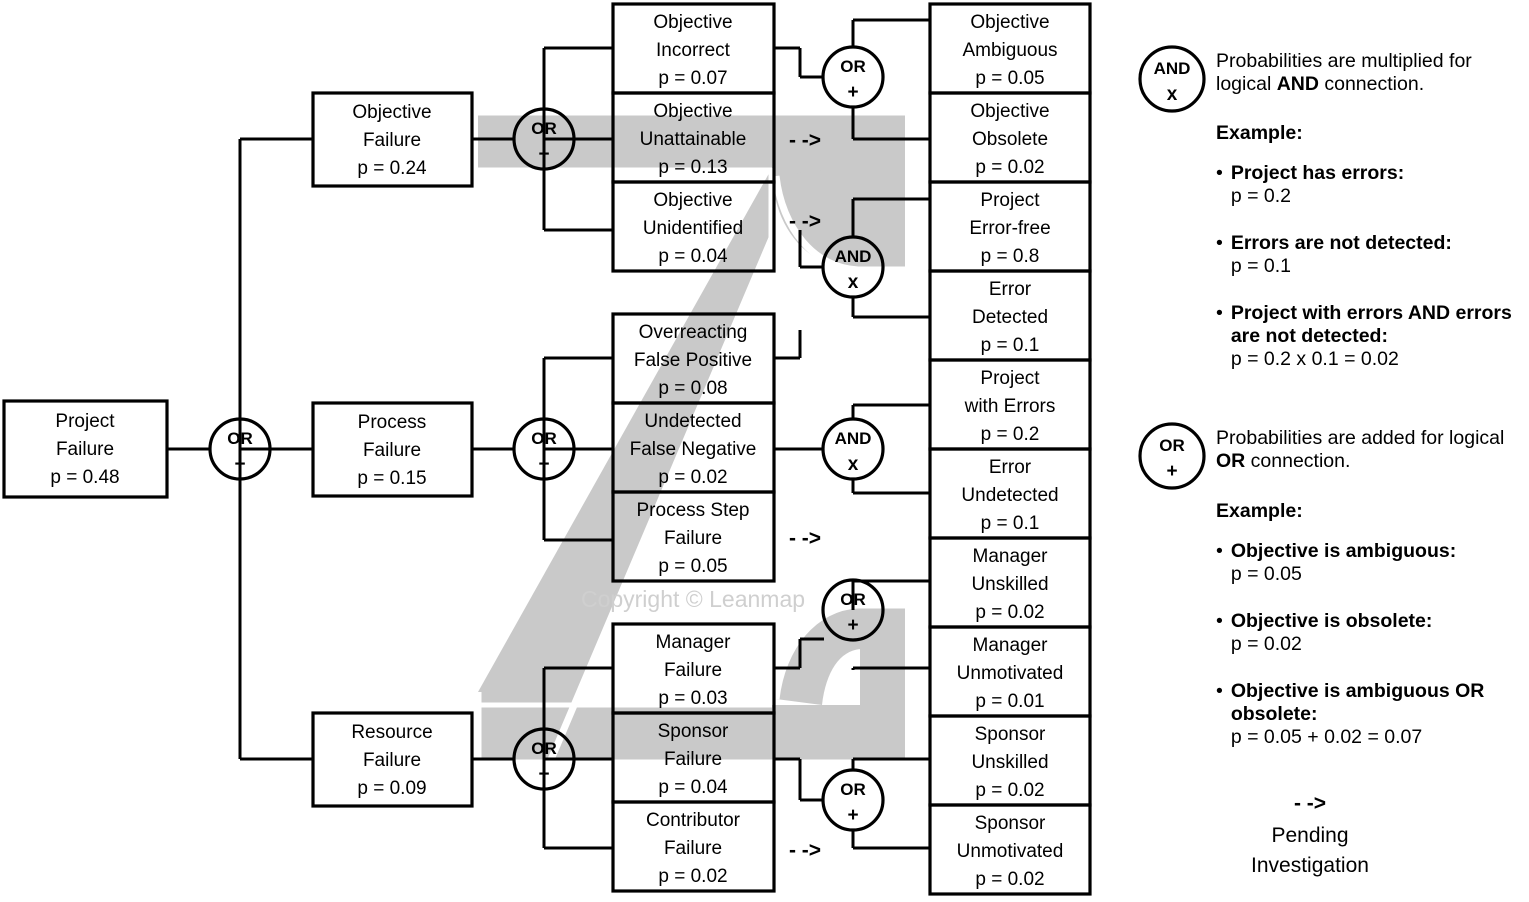  What do you see at coordinates (1341, 243) in the screenshot?
I see `bullet-text: Errors are not detected:` at bounding box center [1341, 243].